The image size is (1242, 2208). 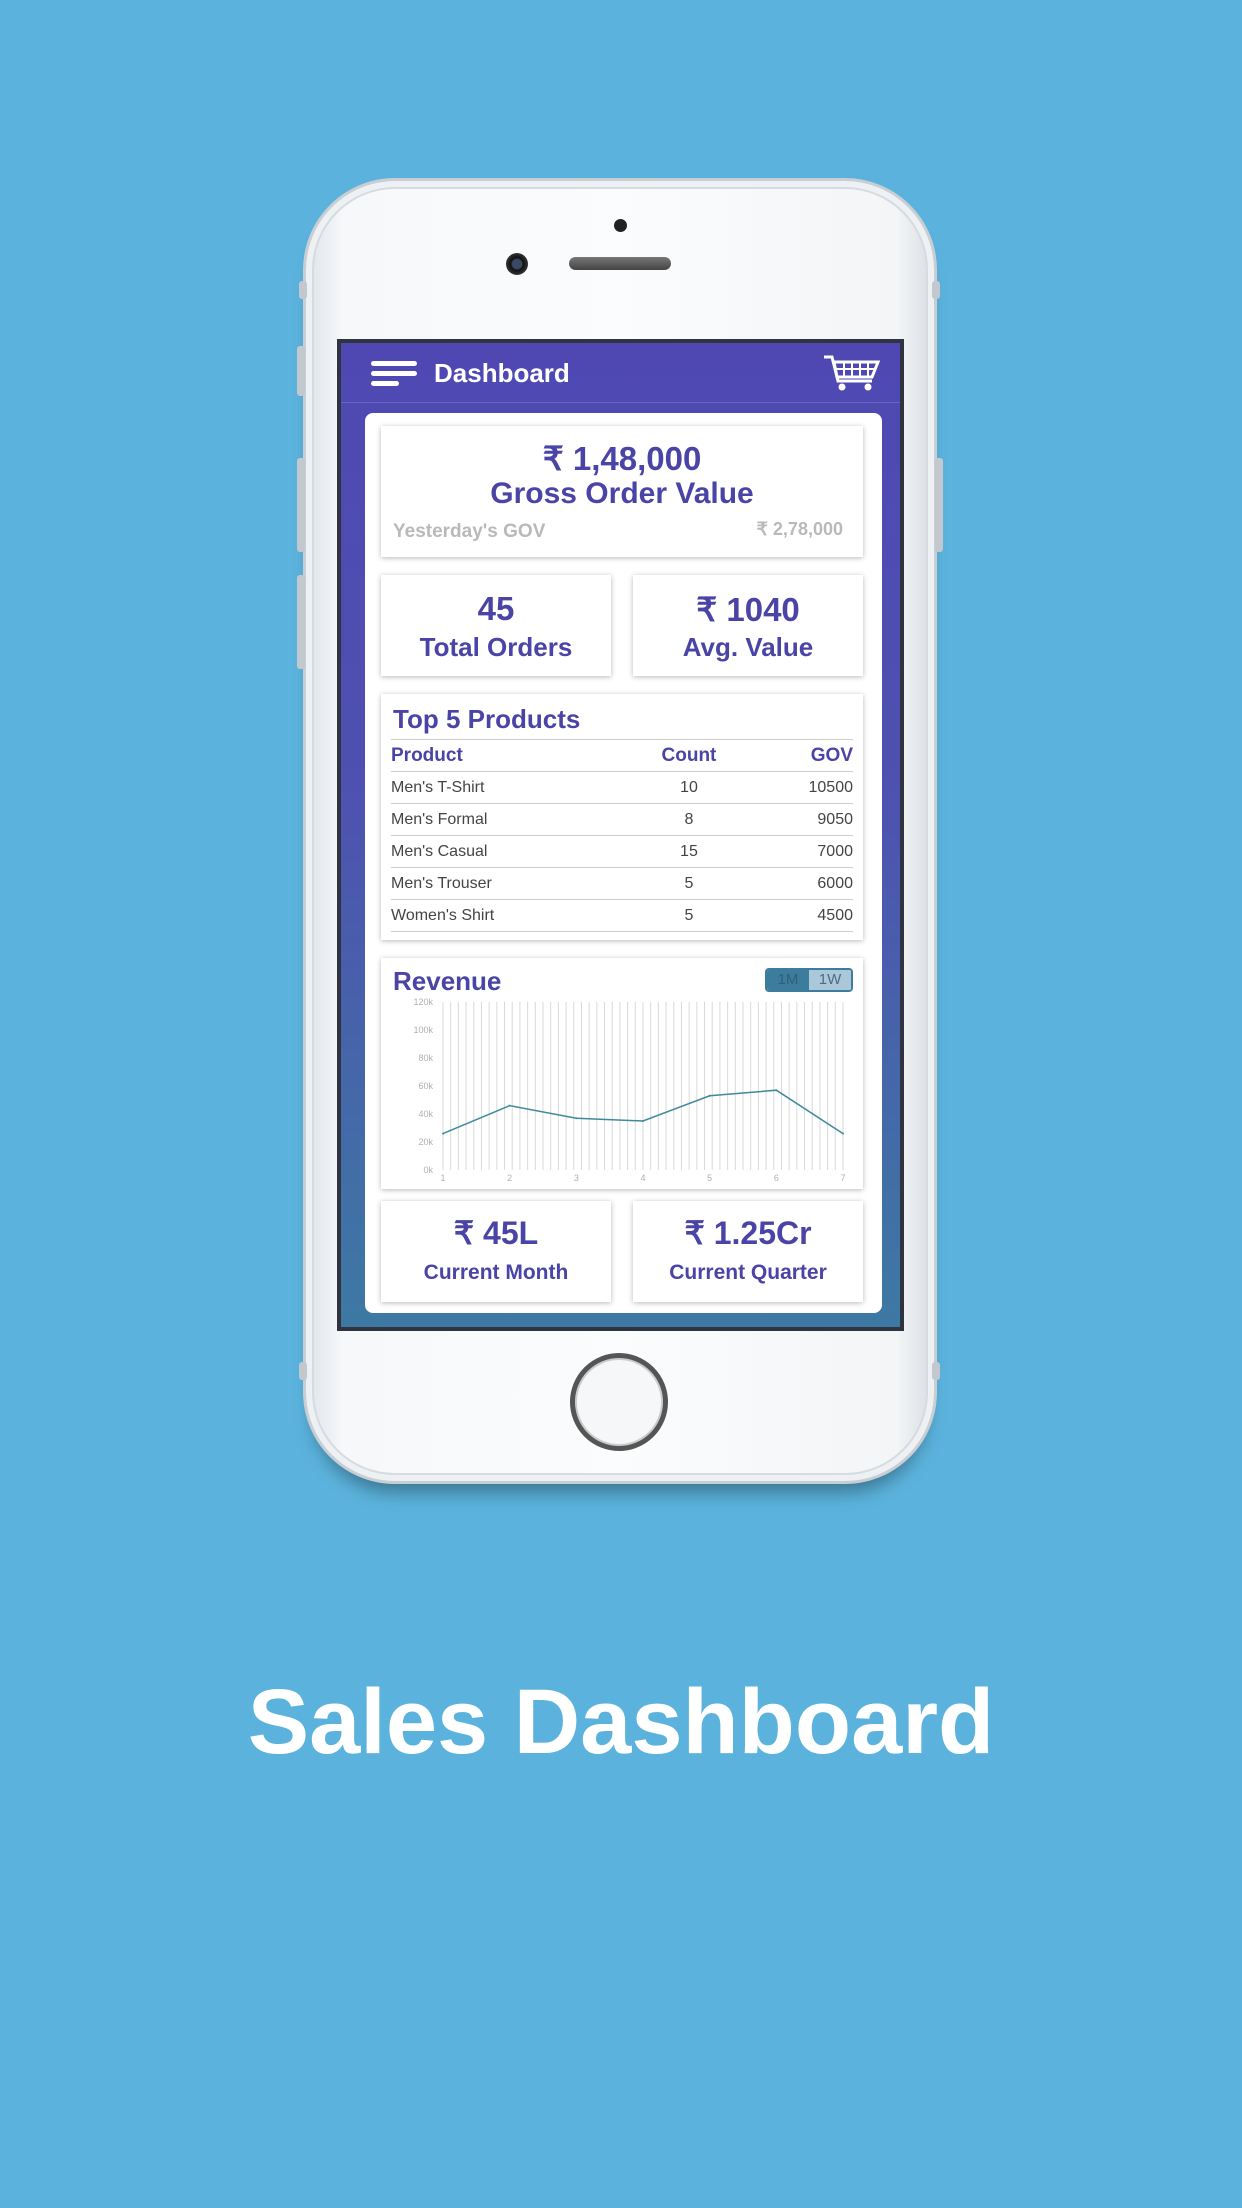 What do you see at coordinates (619, 1402) in the screenshot?
I see `home-button` at bounding box center [619, 1402].